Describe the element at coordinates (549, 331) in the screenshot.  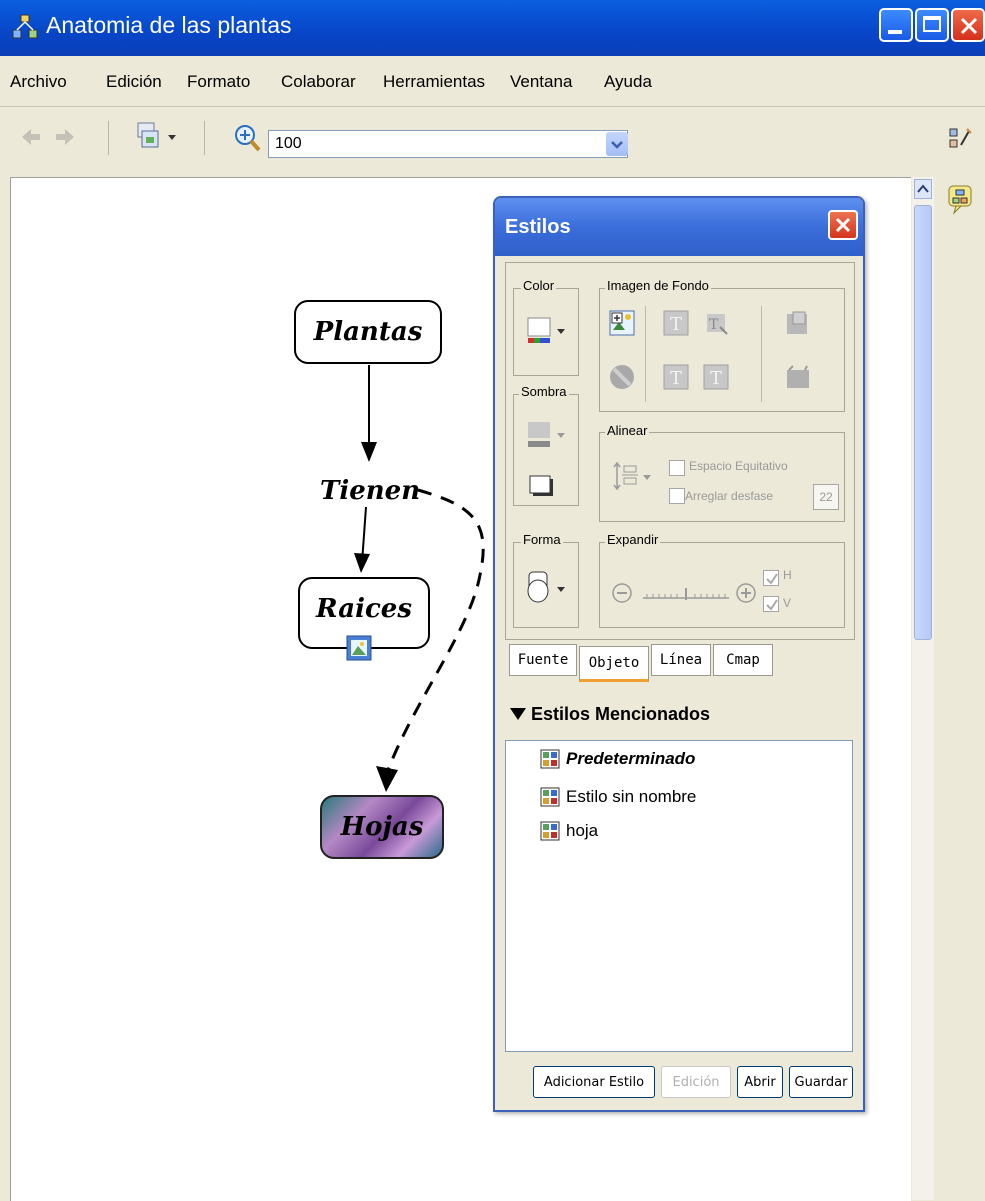
I see `fill-color-picker-icon` at that location.